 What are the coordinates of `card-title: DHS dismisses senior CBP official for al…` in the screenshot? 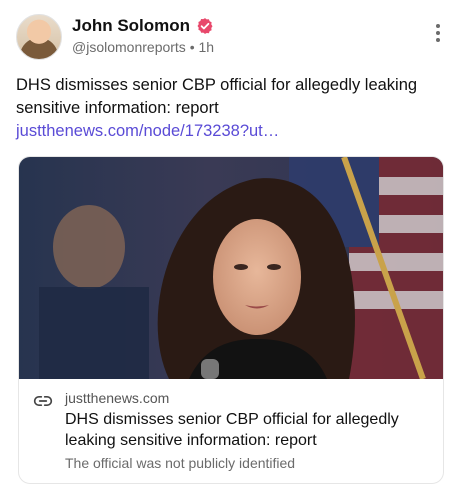 It's located at (247, 430).